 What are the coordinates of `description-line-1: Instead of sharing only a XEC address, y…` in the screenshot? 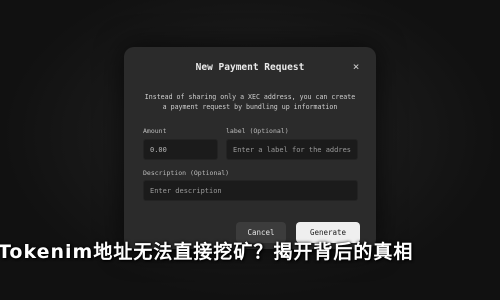 It's located at (250, 97).